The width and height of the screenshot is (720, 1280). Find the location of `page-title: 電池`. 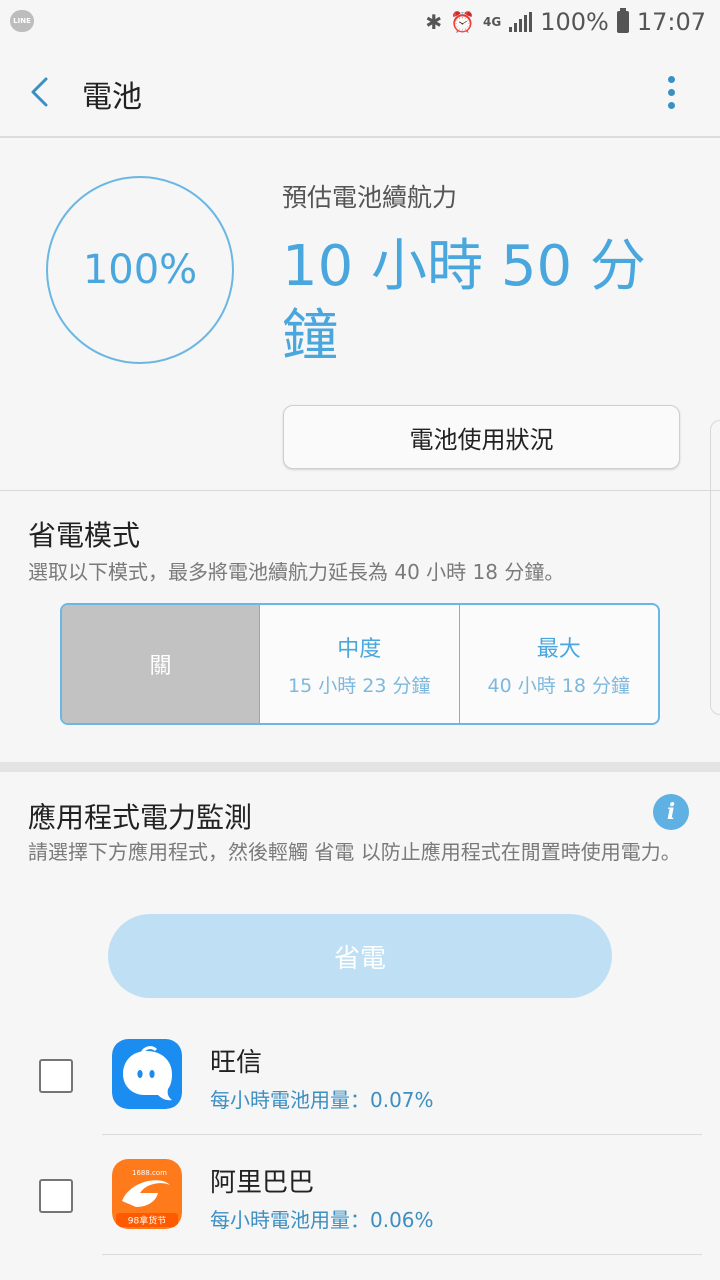

page-title: 電池 is located at coordinates (112, 97).